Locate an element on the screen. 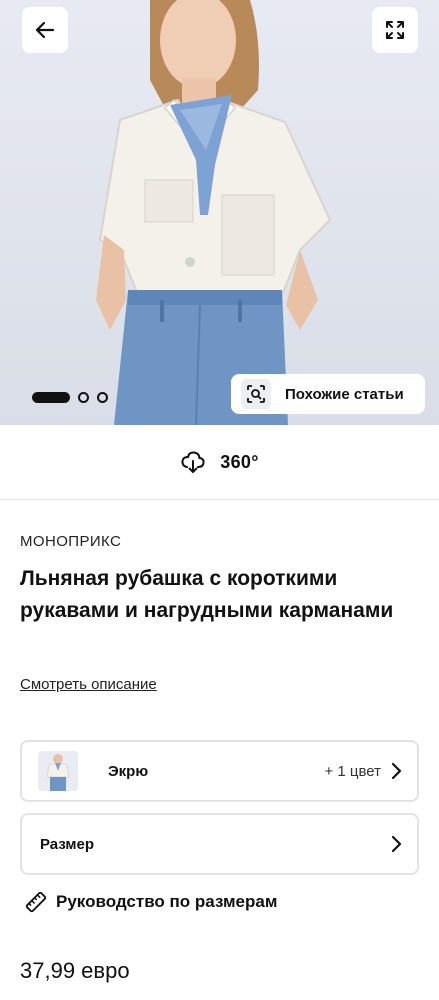 The height and width of the screenshot is (1000, 439). size-selector: Размер is located at coordinates (219, 844).